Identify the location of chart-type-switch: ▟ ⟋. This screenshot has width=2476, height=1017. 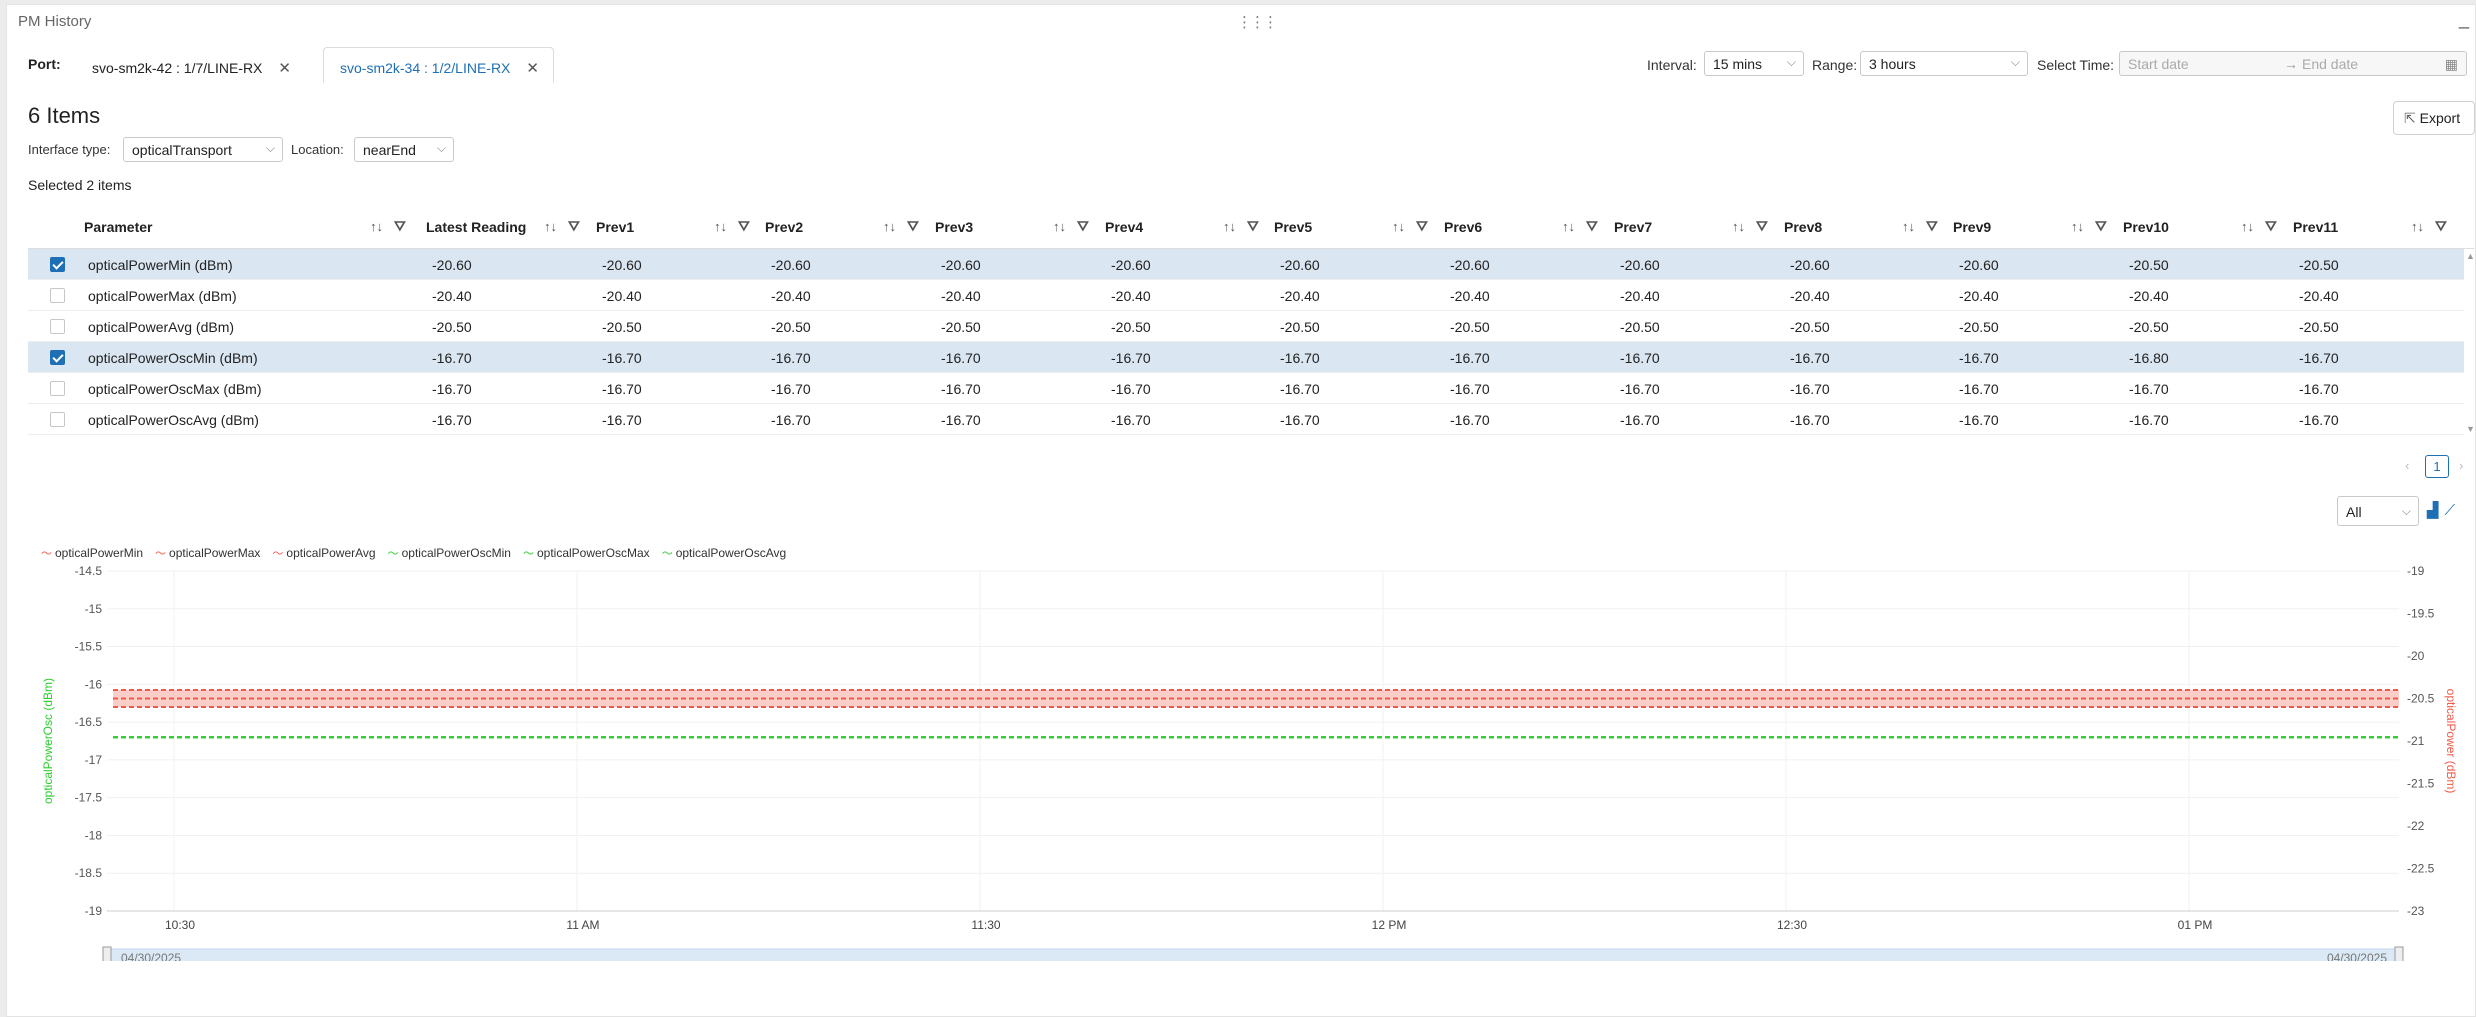
(2444, 510).